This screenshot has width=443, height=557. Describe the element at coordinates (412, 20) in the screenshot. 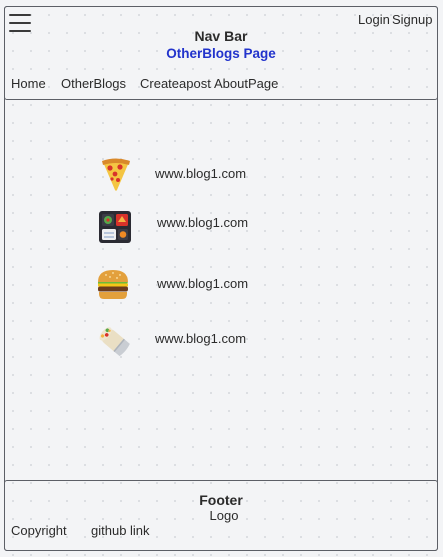

I see `signup-link: Signup` at that location.